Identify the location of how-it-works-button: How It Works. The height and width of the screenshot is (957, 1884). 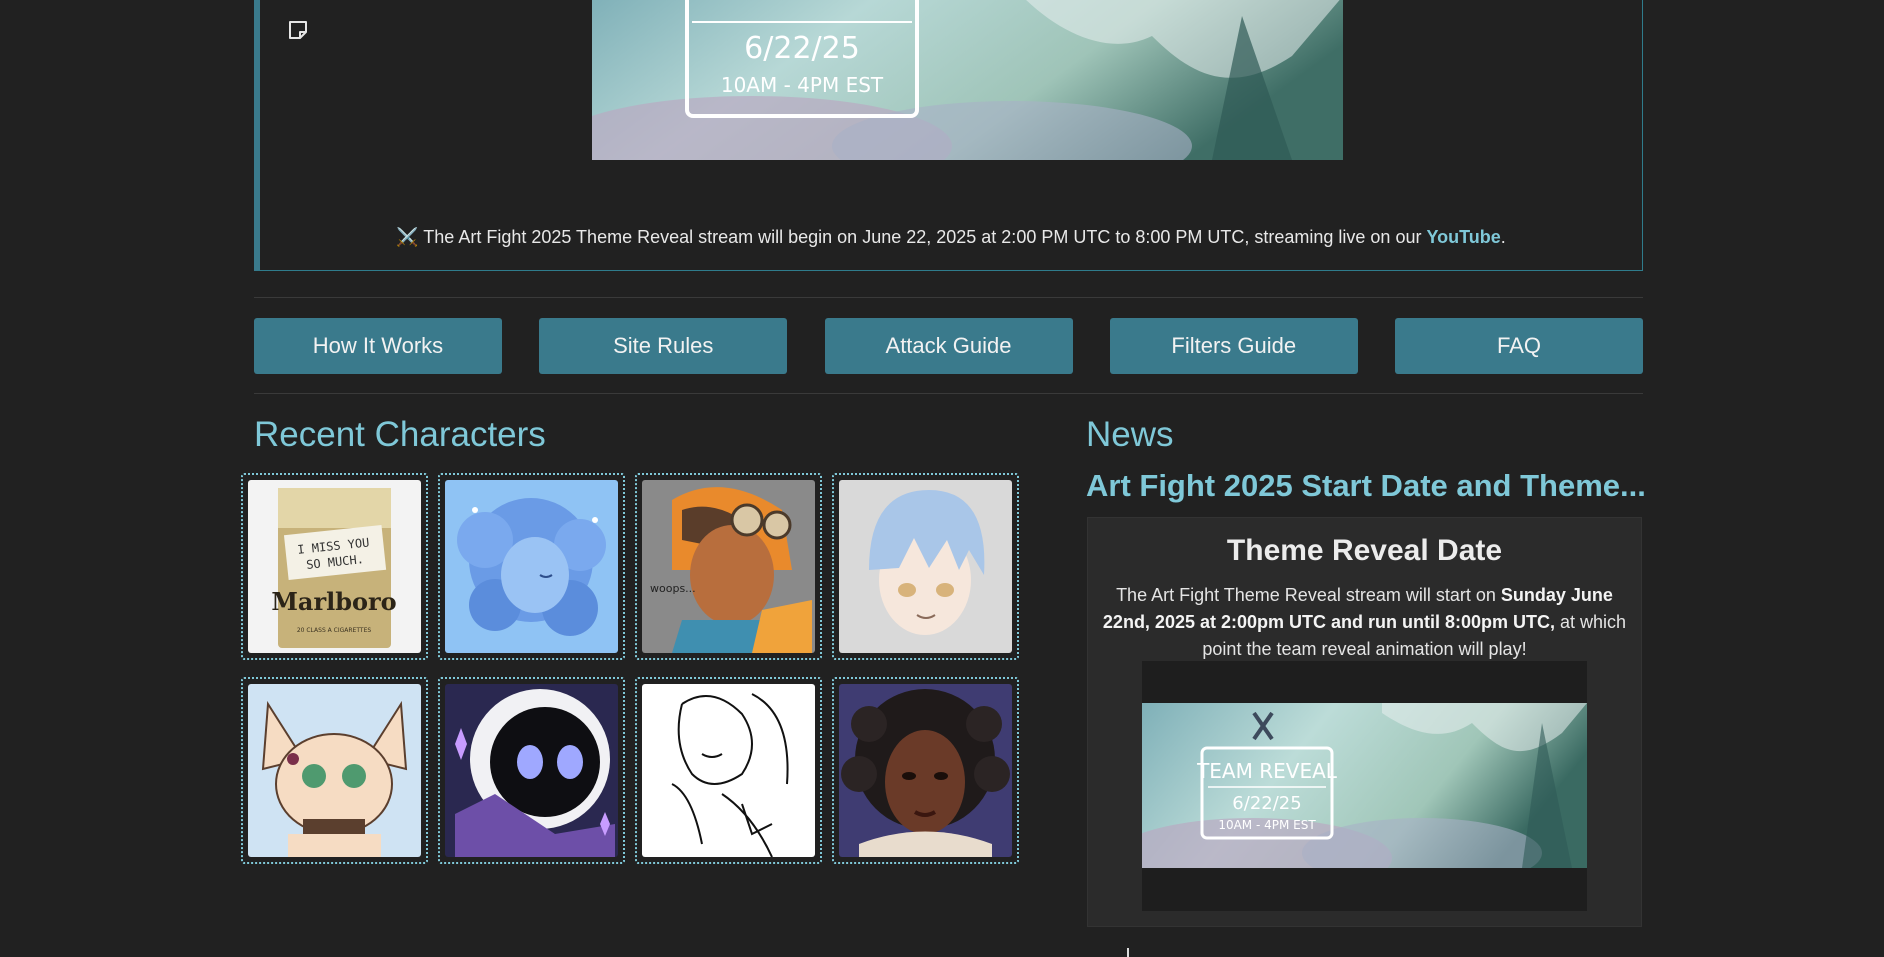
(378, 346).